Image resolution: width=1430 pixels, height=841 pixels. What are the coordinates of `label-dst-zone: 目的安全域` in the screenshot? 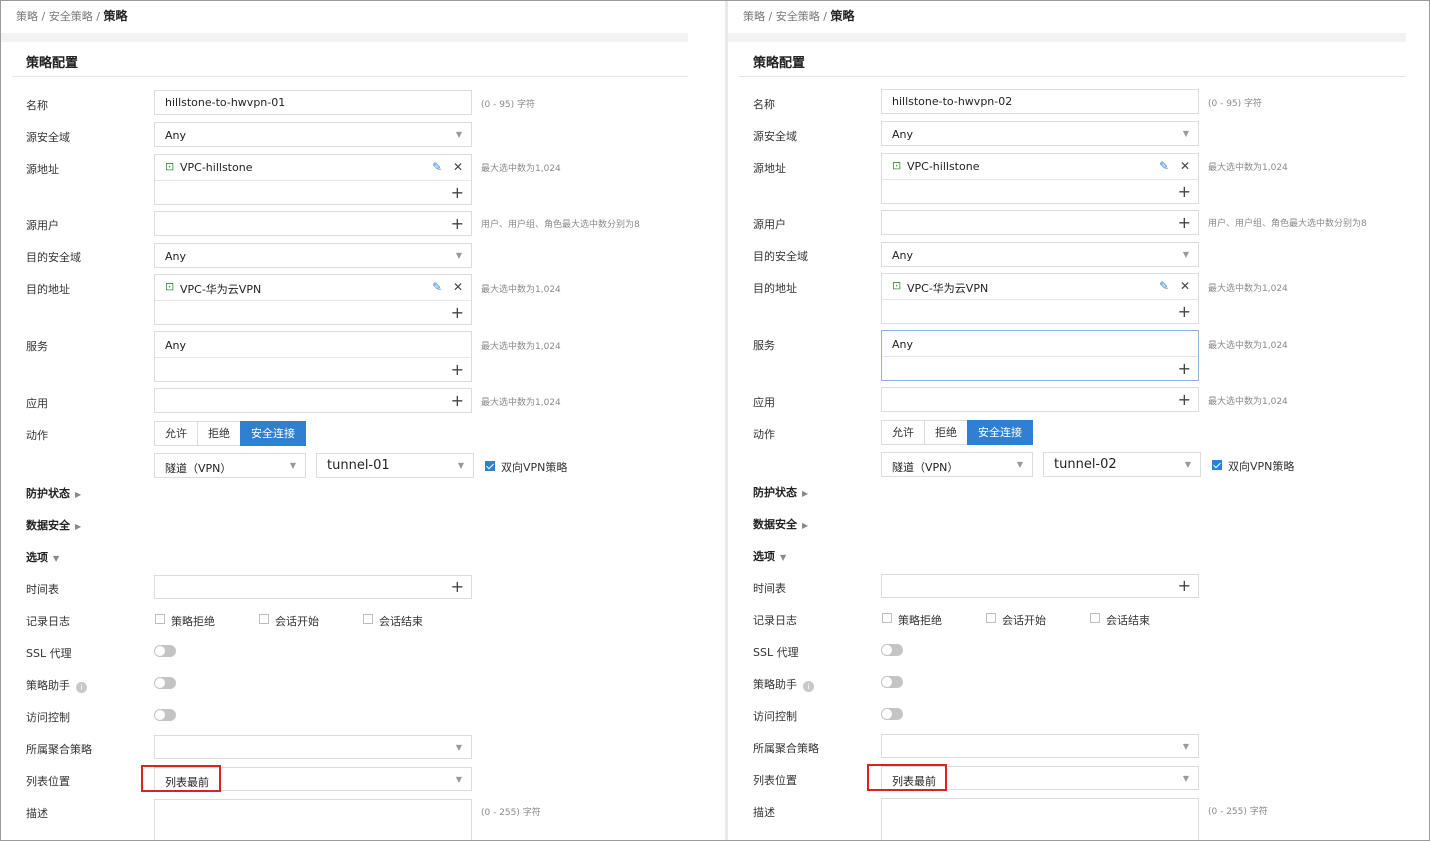 It's located at (53, 257).